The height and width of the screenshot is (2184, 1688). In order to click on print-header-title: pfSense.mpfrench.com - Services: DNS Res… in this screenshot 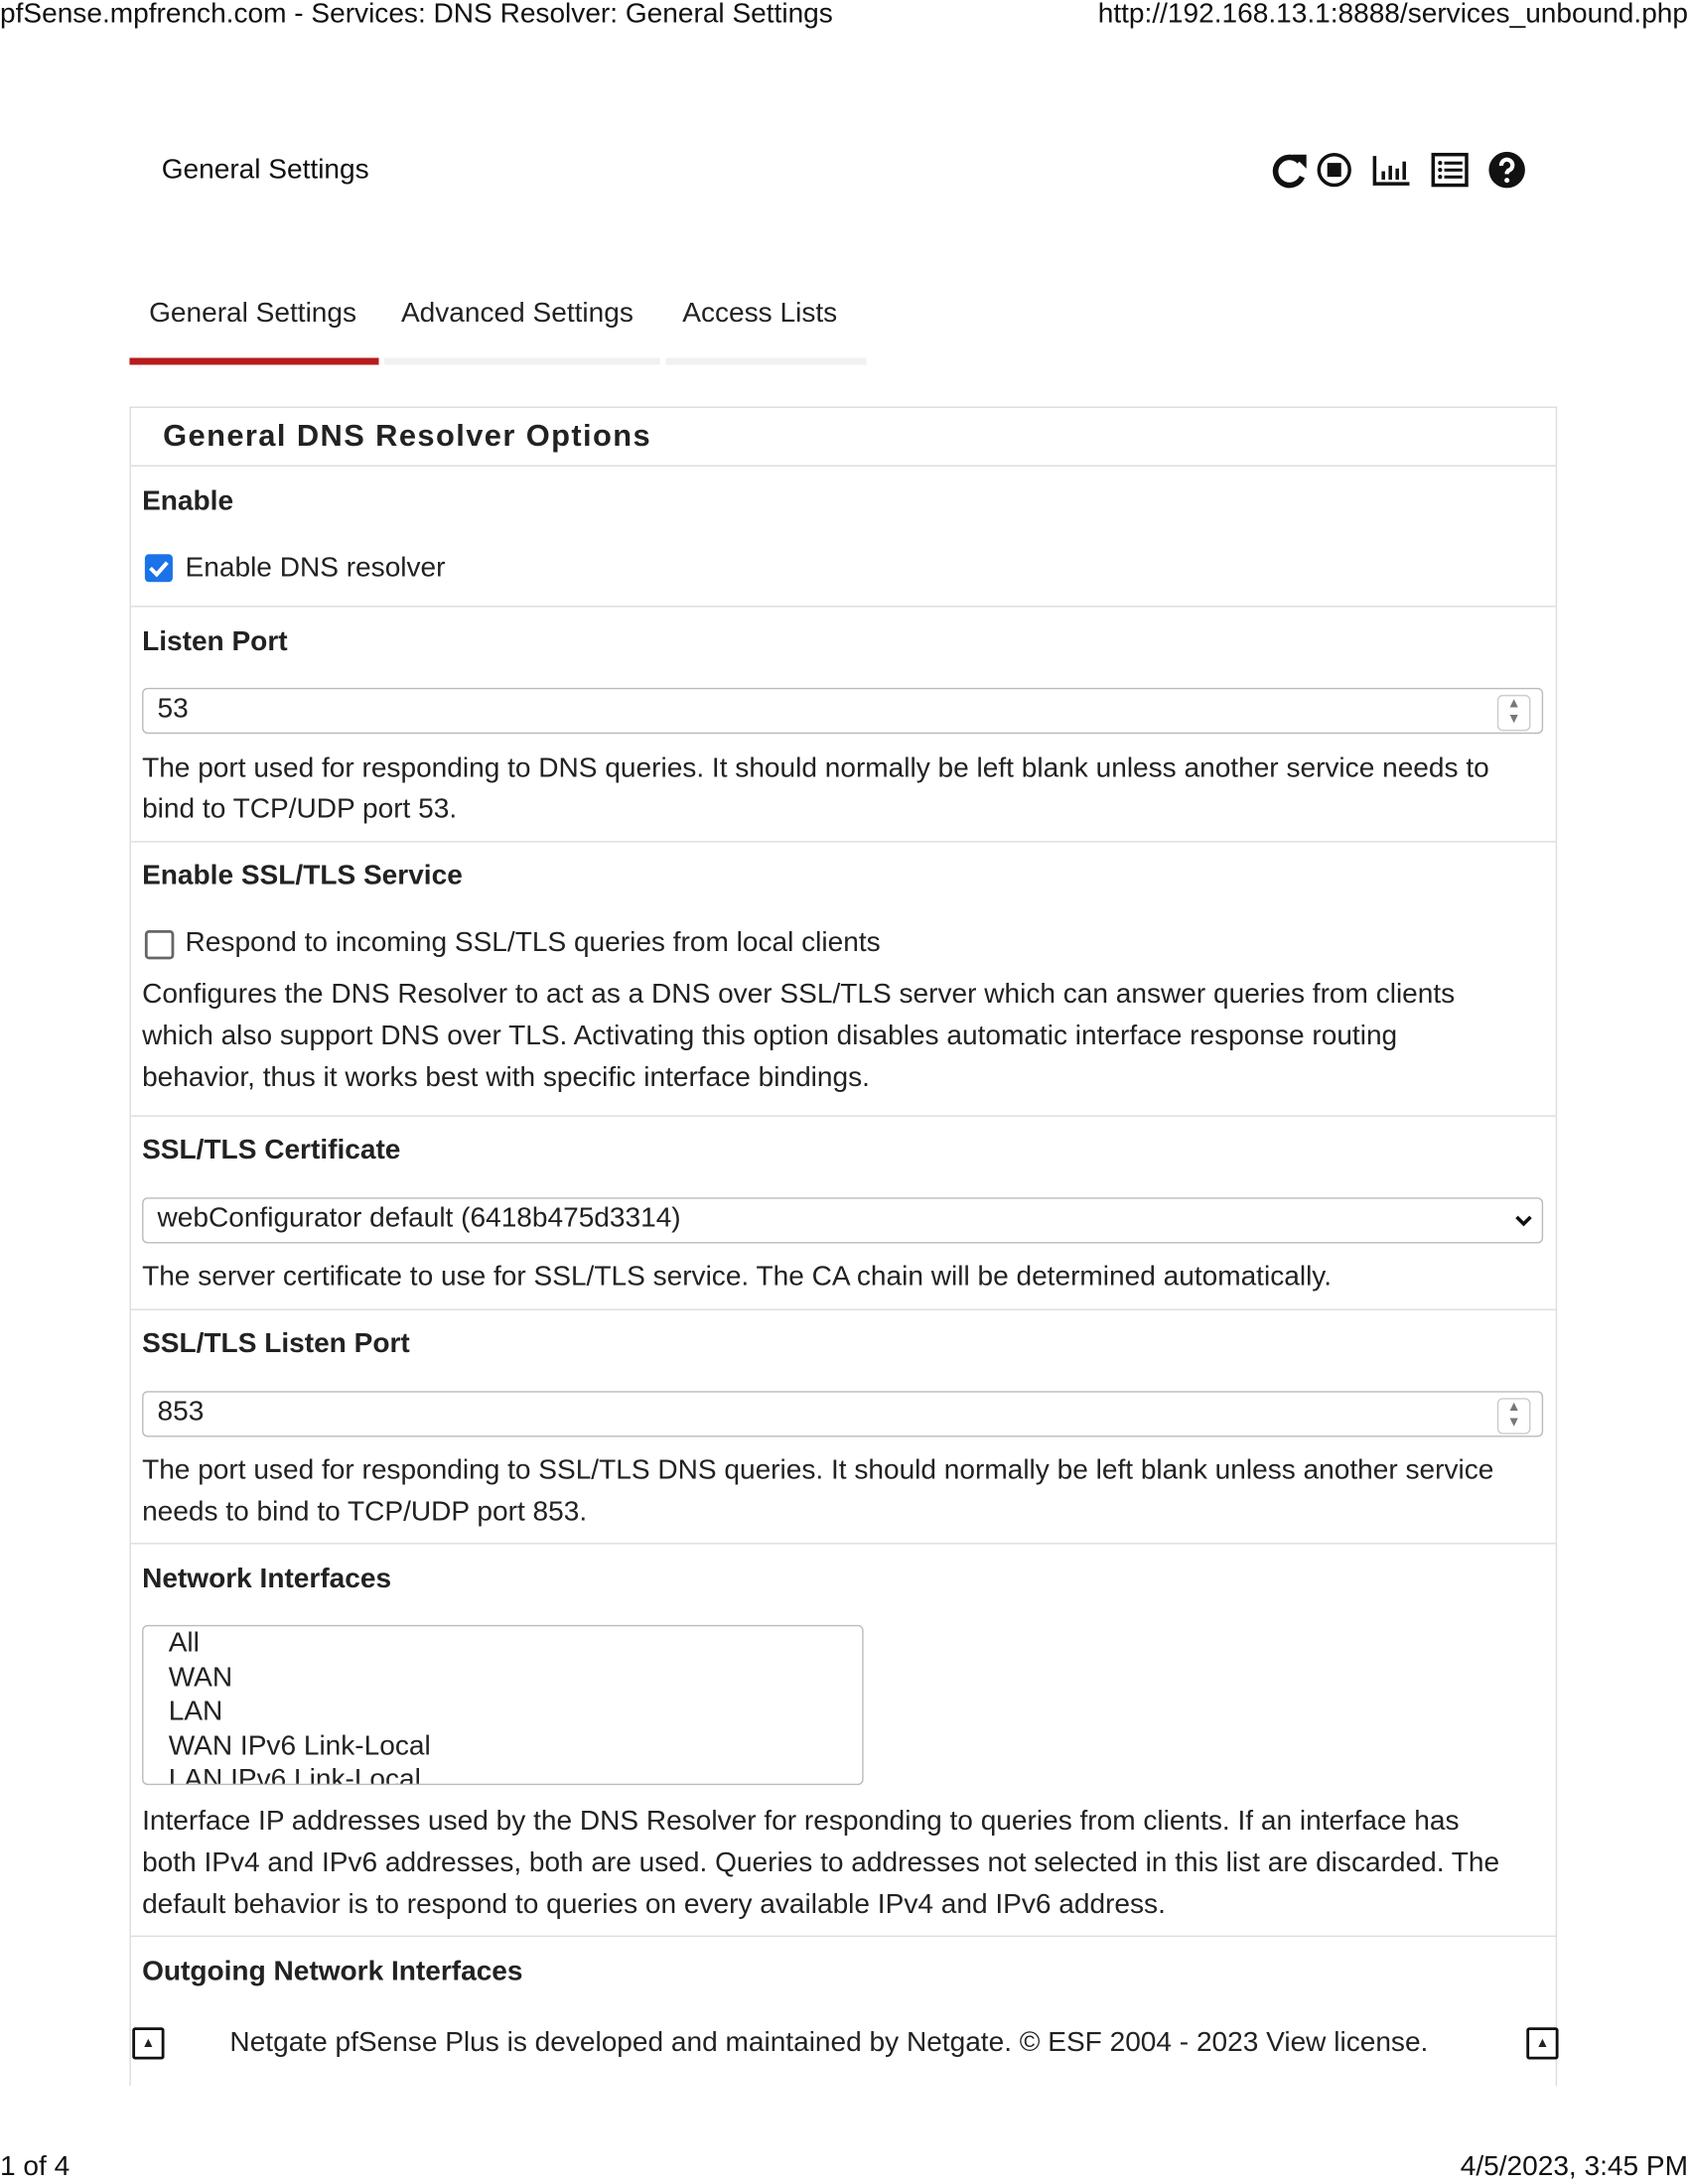, I will do `click(416, 15)`.